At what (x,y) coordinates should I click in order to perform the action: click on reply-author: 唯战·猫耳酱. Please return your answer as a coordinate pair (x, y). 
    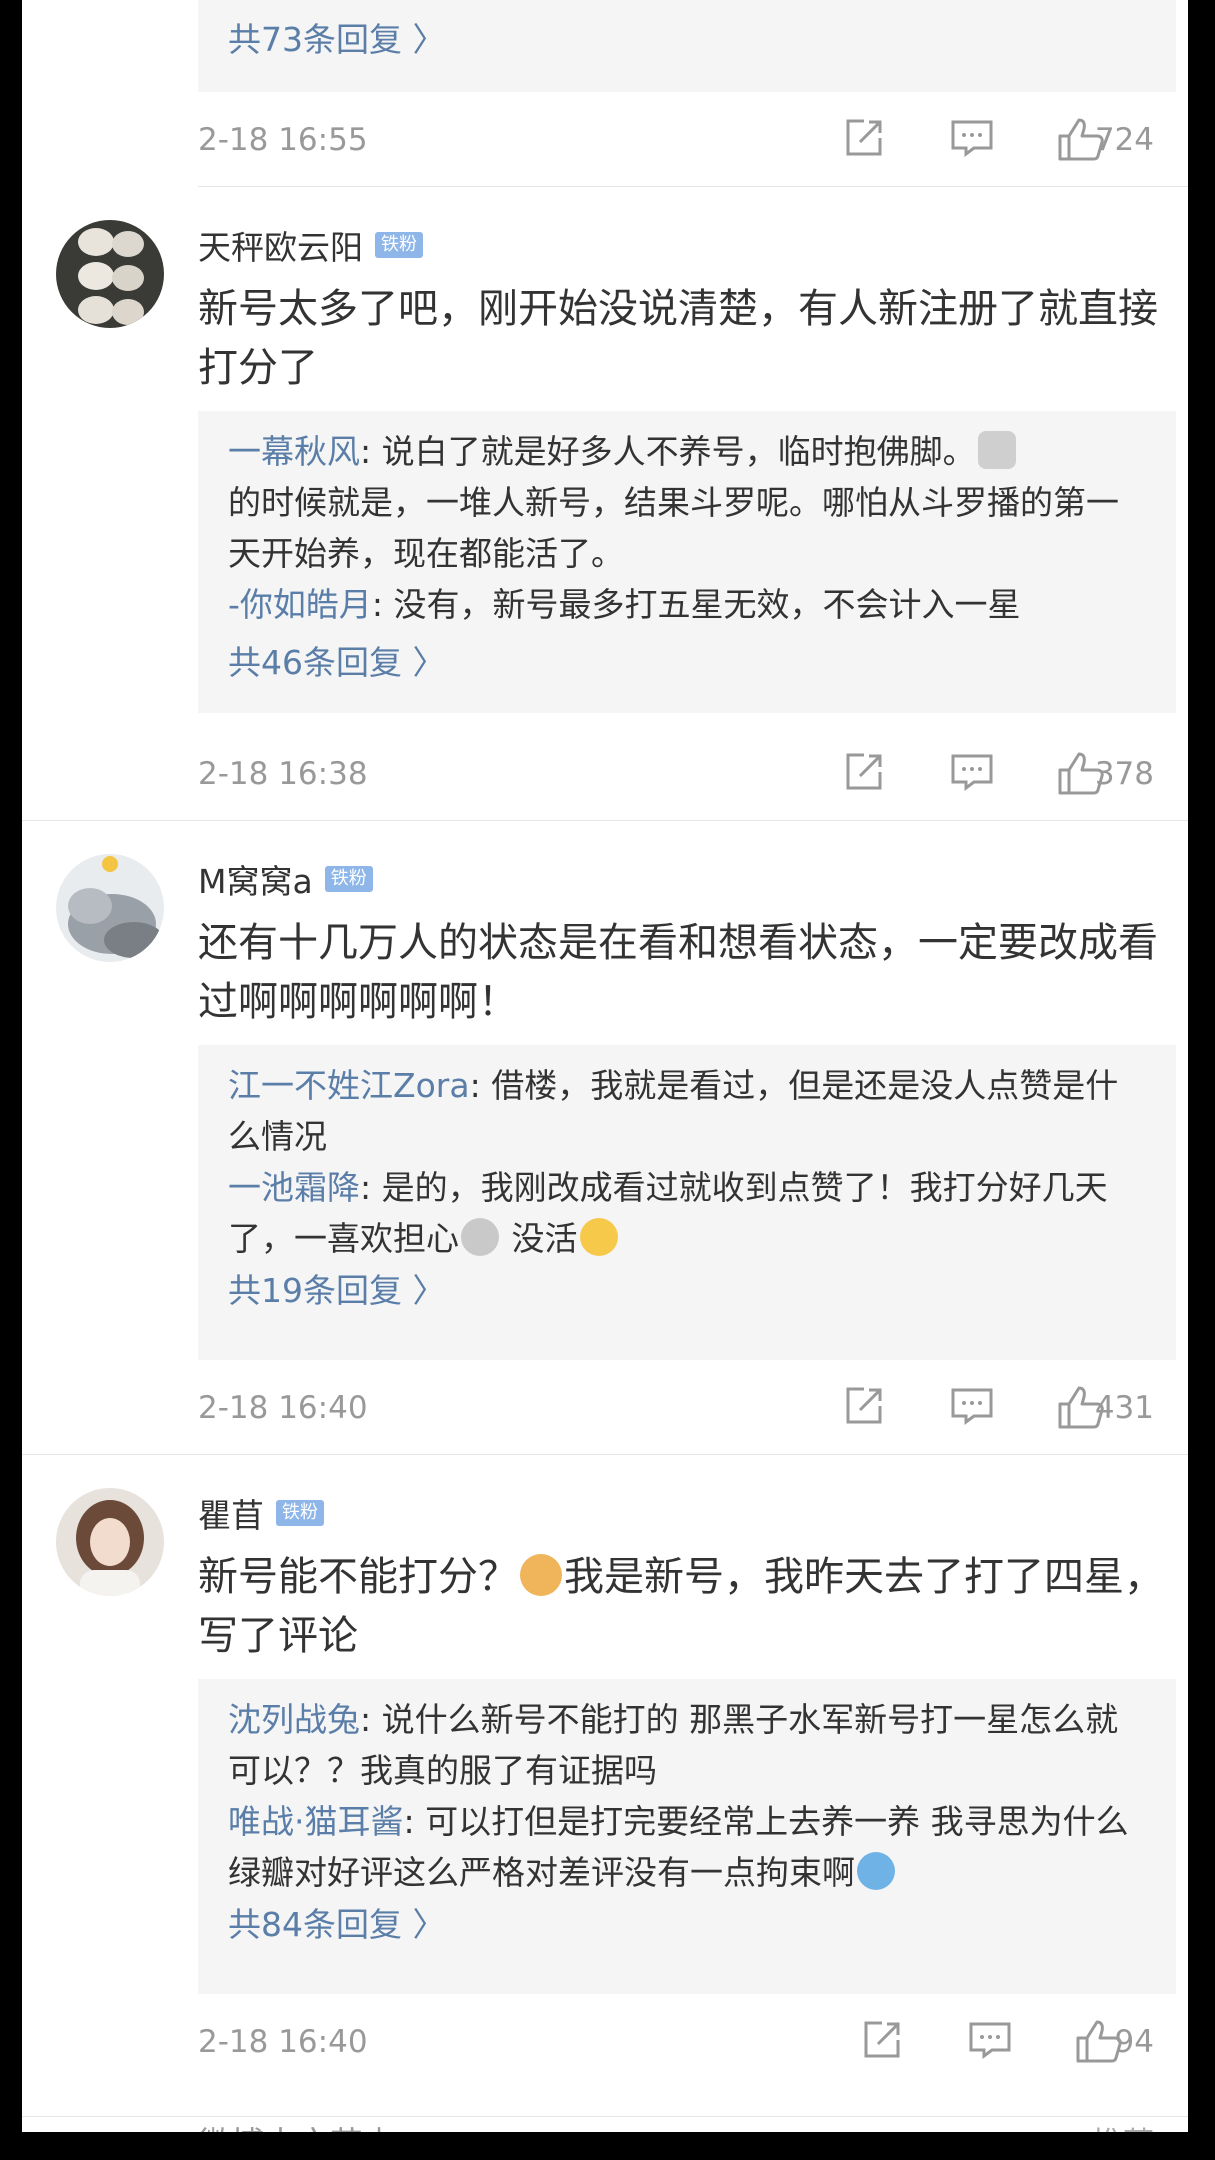
    Looking at the image, I should click on (316, 1821).